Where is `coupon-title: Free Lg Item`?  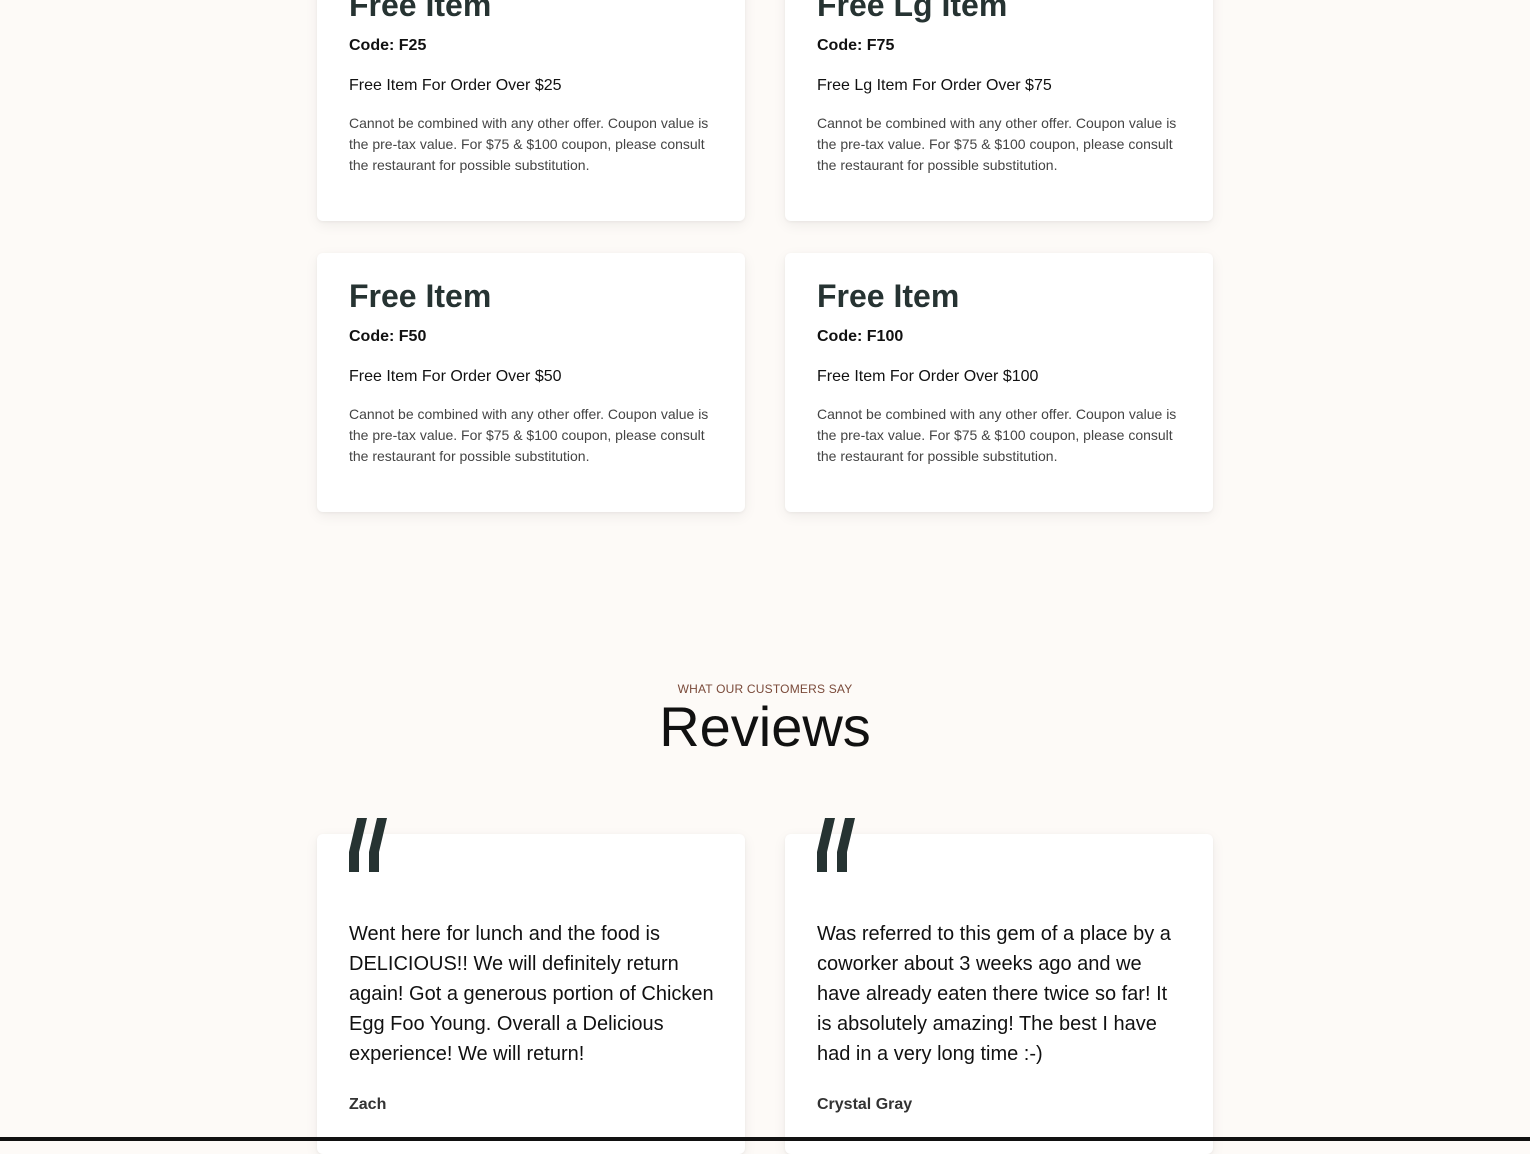 coupon-title: Free Lg Item is located at coordinates (912, 11).